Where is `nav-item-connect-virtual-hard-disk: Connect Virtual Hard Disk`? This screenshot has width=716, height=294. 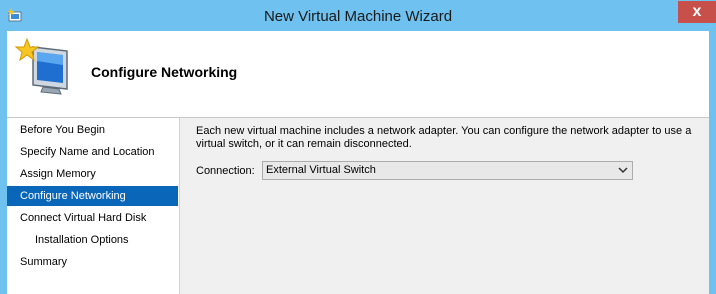
nav-item-connect-virtual-hard-disk: Connect Virtual Hard Disk is located at coordinates (92, 218).